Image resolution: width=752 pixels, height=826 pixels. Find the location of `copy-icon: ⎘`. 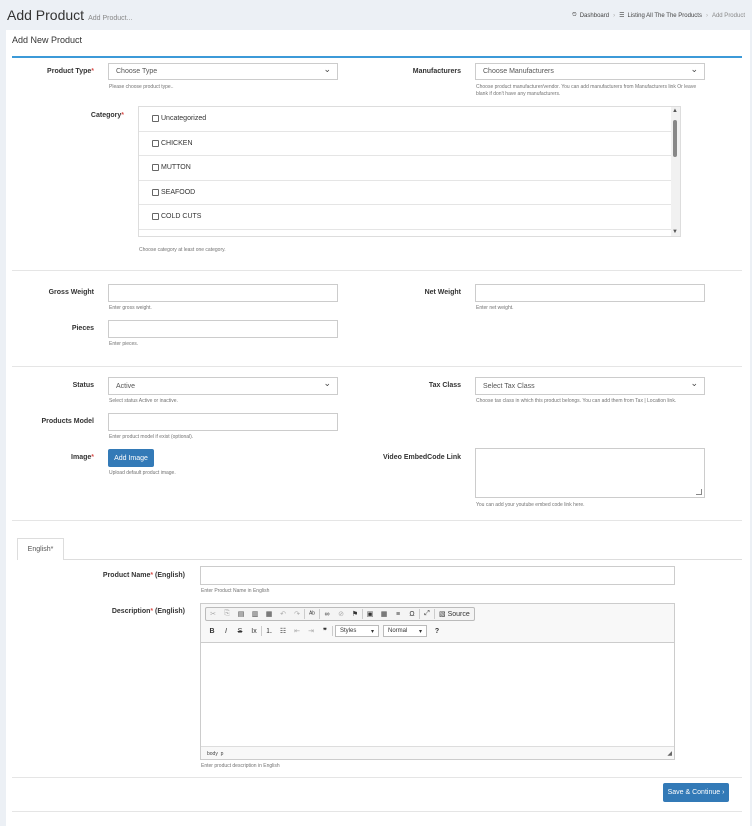

copy-icon: ⎘ is located at coordinates (227, 614).